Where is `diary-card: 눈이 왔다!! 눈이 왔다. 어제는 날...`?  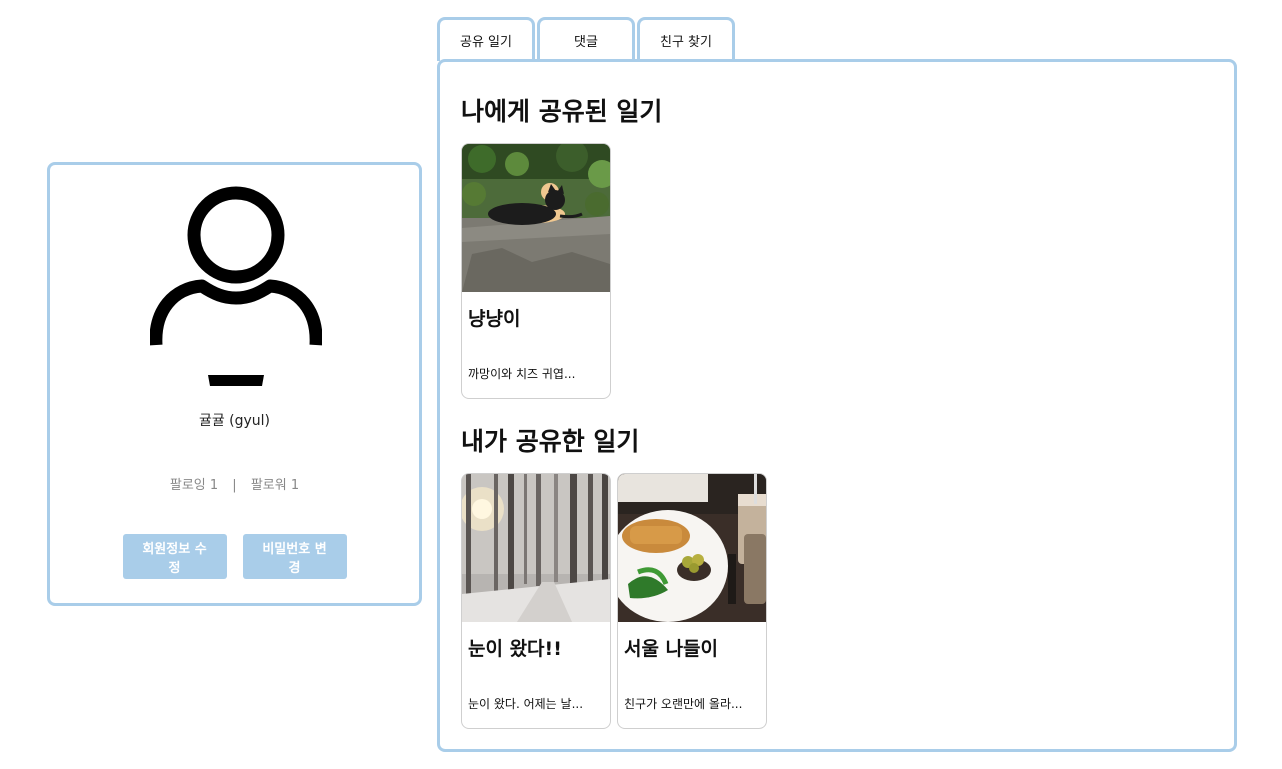
diary-card: 눈이 왔다!! 눈이 왔다. 어제는 날... is located at coordinates (536, 601).